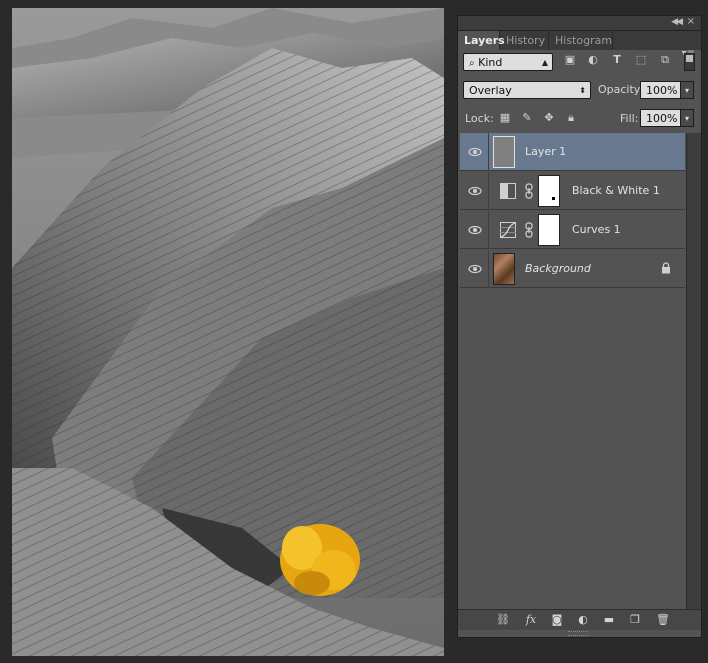 This screenshot has width=708, height=663. Describe the element at coordinates (527, 118) in the screenshot. I see `lock-image-icon: ✎` at that location.